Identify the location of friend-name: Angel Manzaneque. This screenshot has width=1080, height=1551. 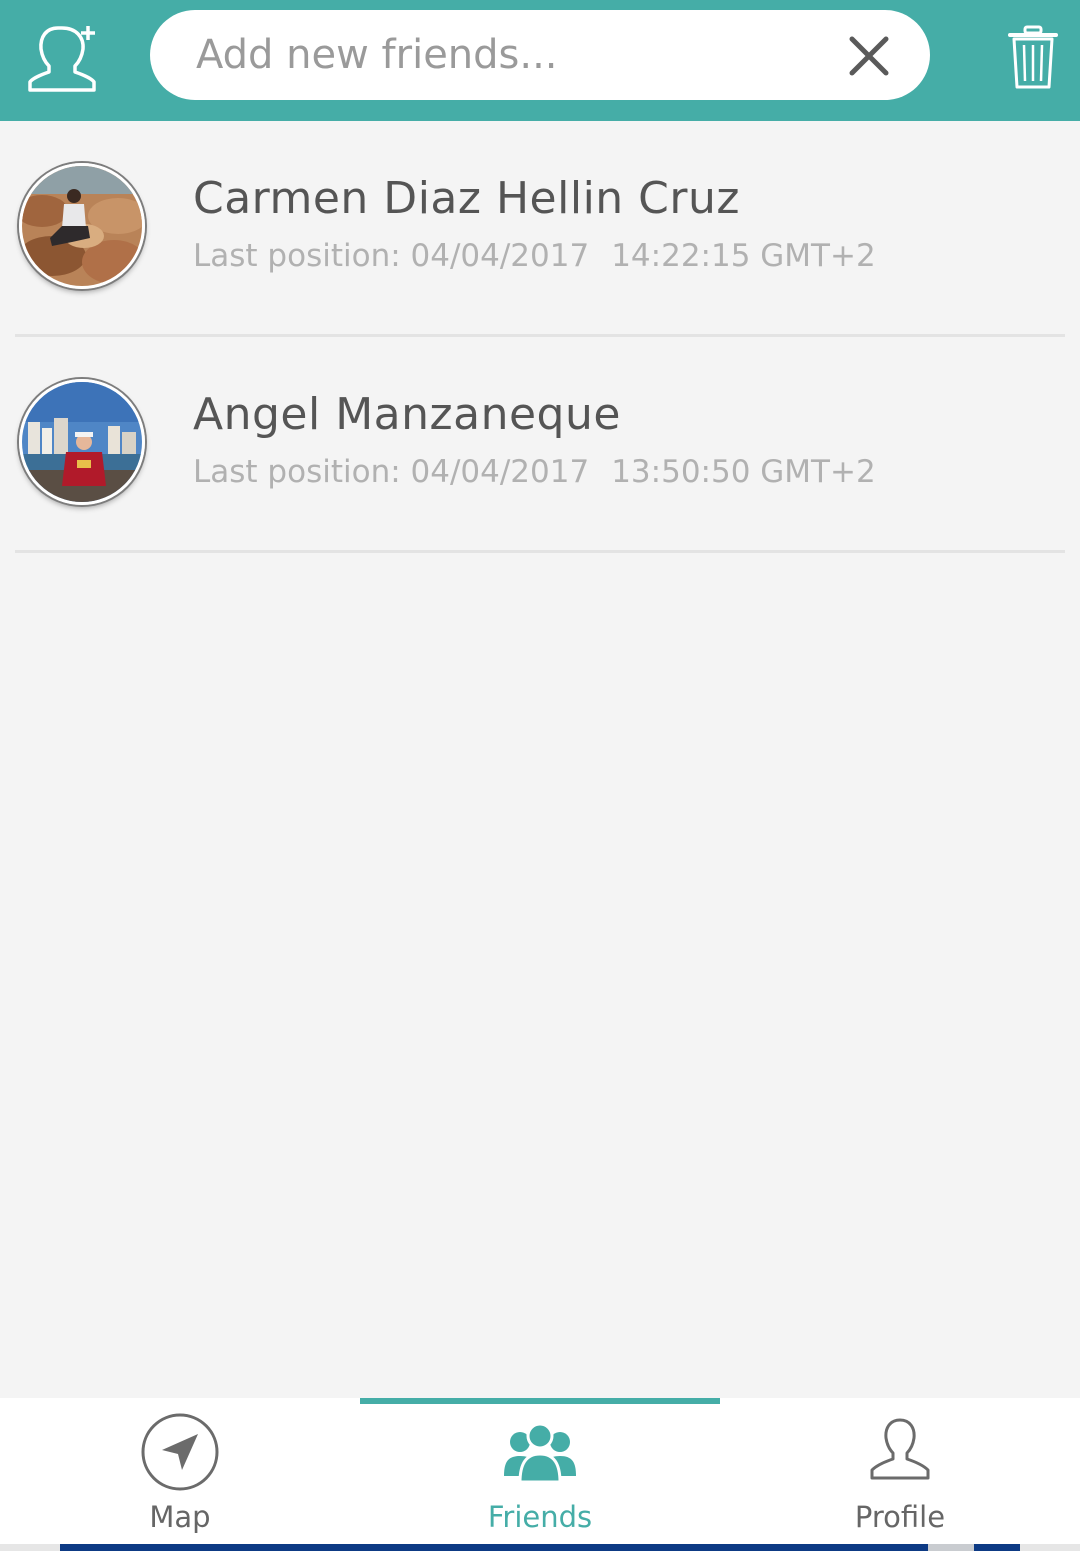
(407, 414).